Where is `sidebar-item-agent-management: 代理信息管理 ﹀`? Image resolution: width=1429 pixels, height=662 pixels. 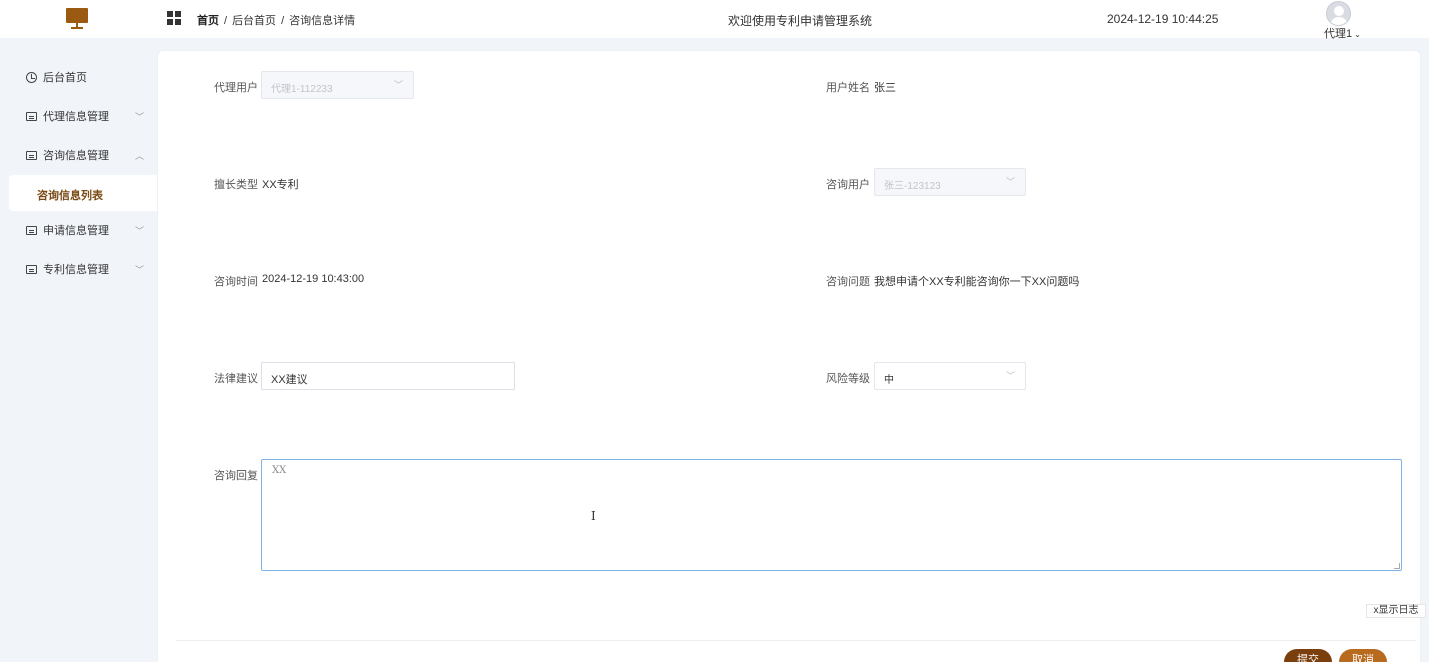
sidebar-item-agent-management: 代理信息管理 ﹀ is located at coordinates (78, 116).